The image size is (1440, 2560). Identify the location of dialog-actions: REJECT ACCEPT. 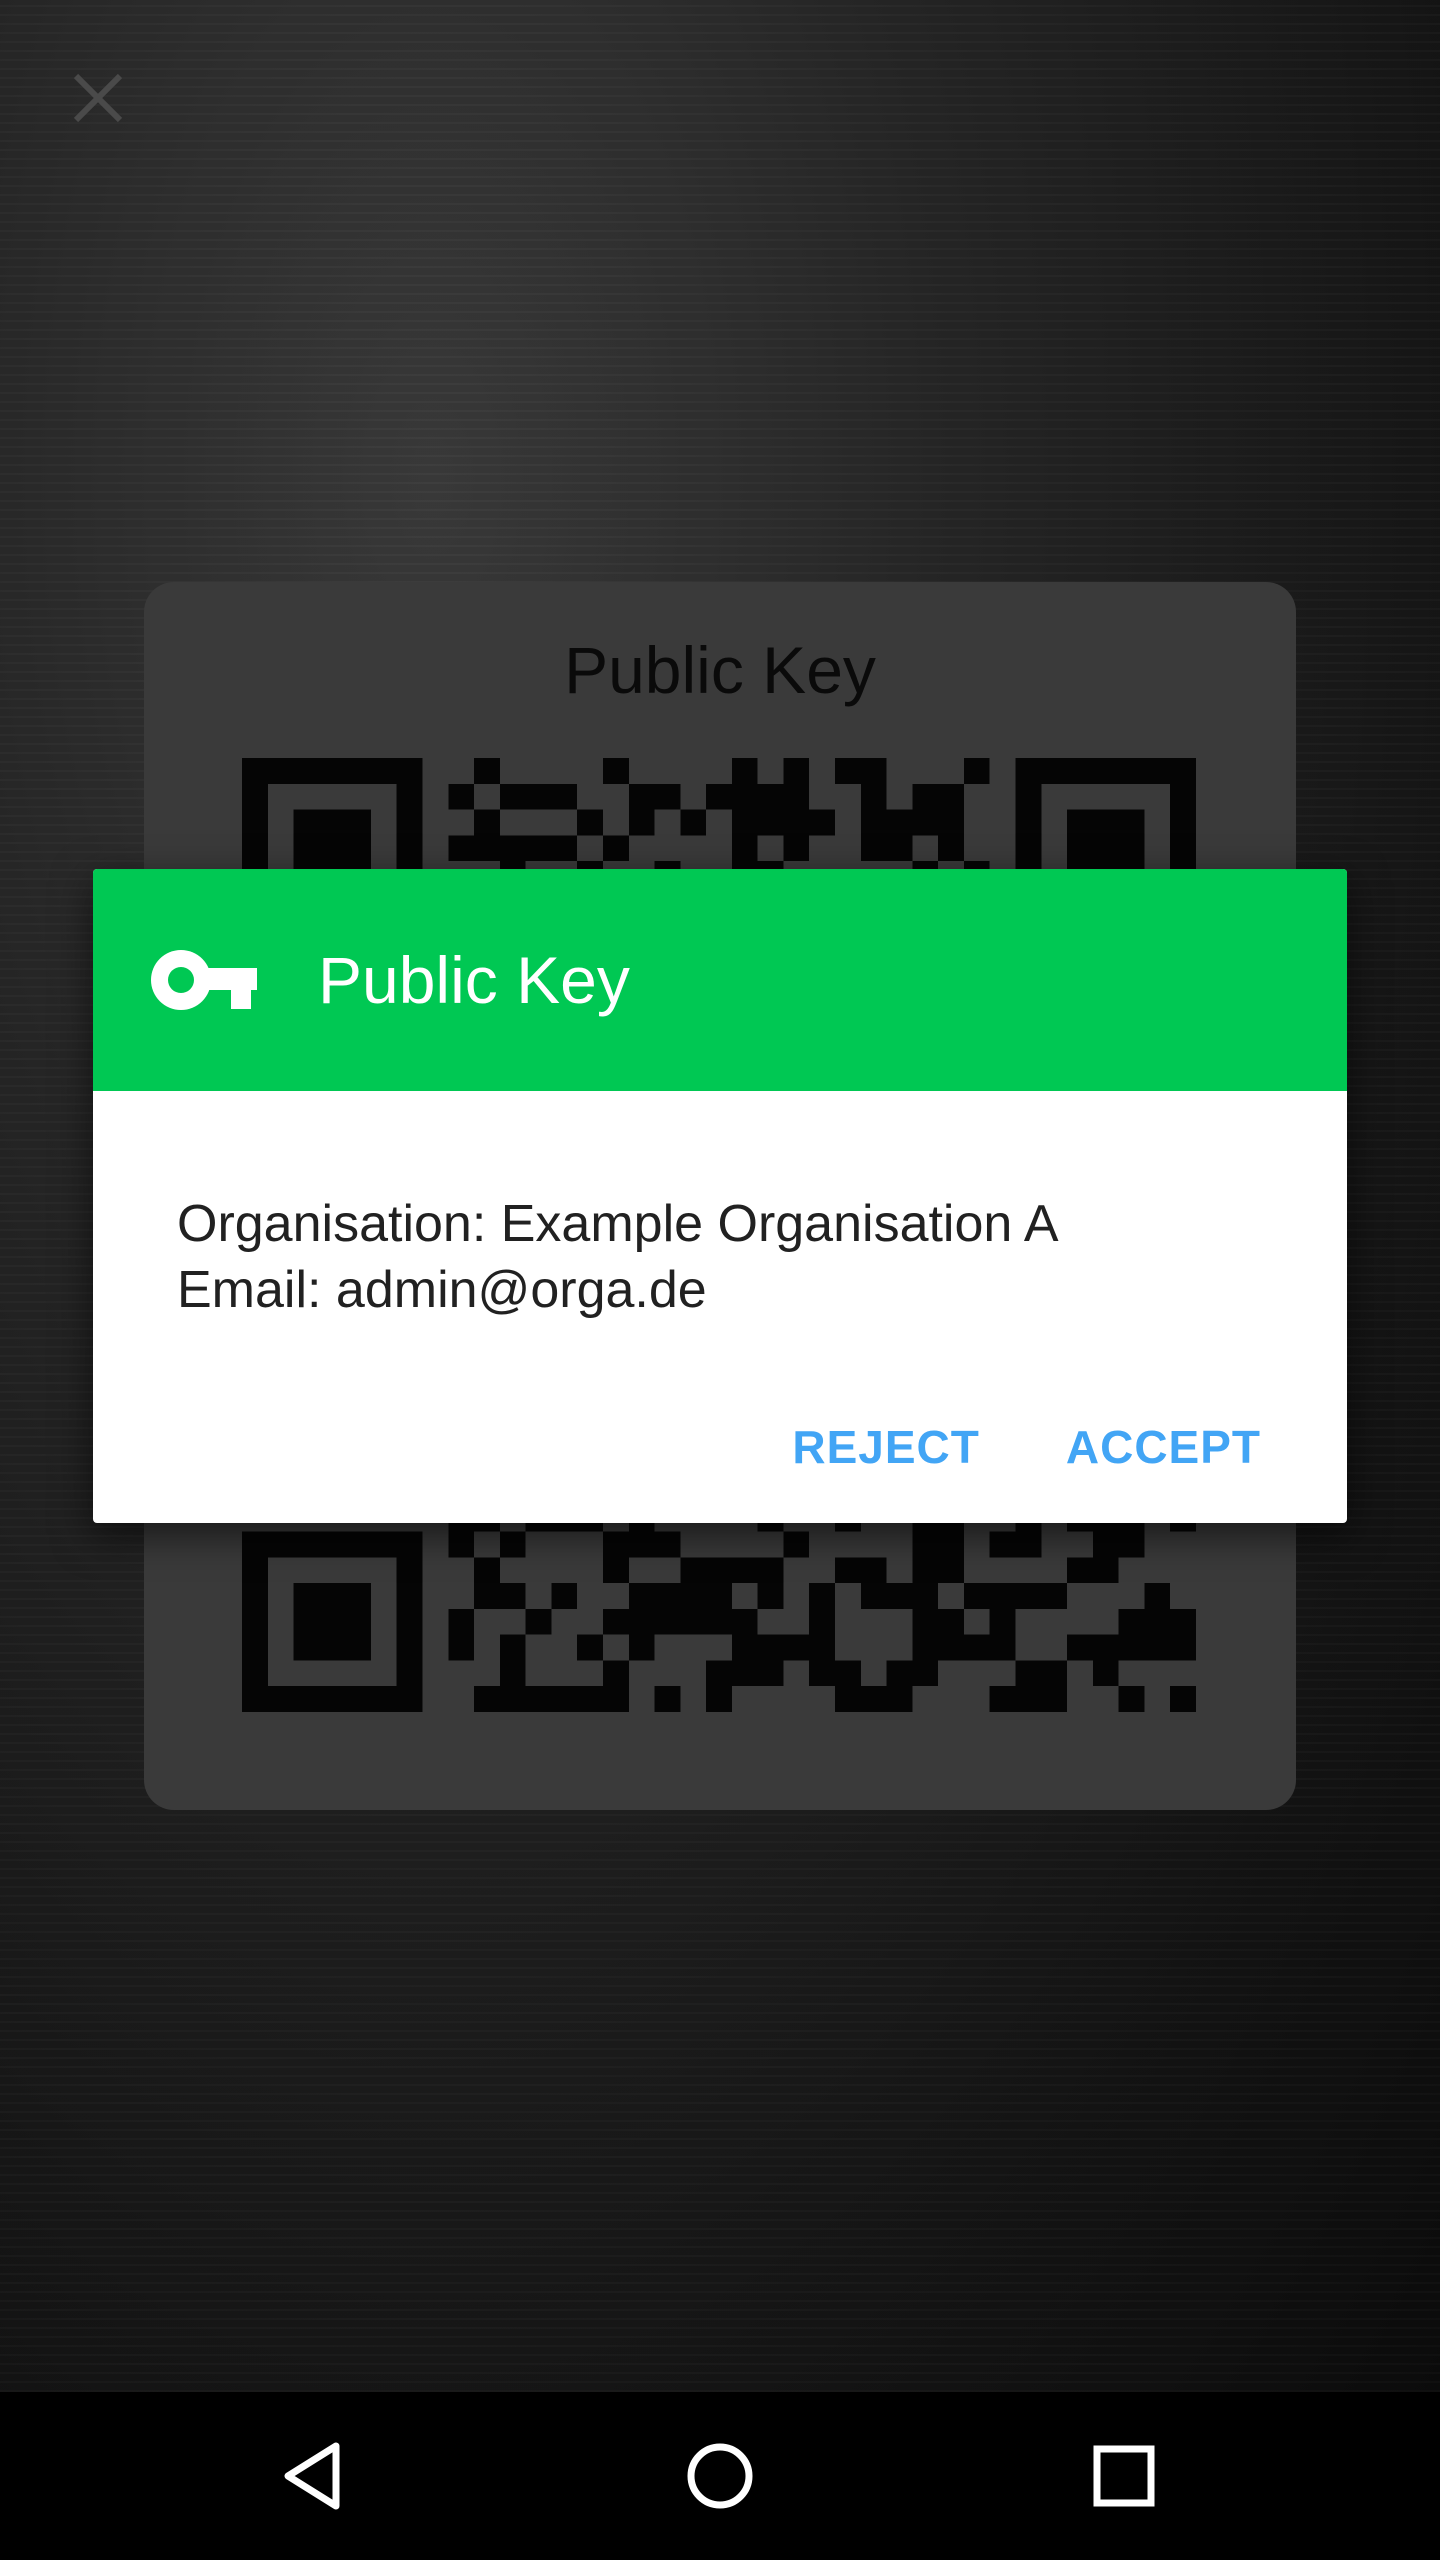
(1057, 1447).